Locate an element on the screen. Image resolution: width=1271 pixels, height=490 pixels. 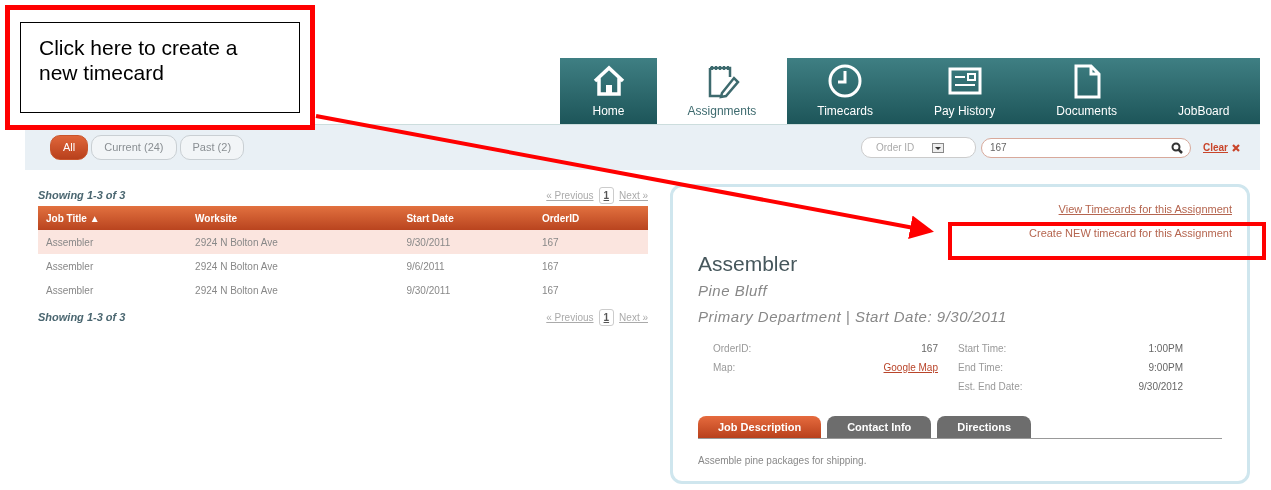
nav-tab: Assignments is located at coordinates (722, 91).